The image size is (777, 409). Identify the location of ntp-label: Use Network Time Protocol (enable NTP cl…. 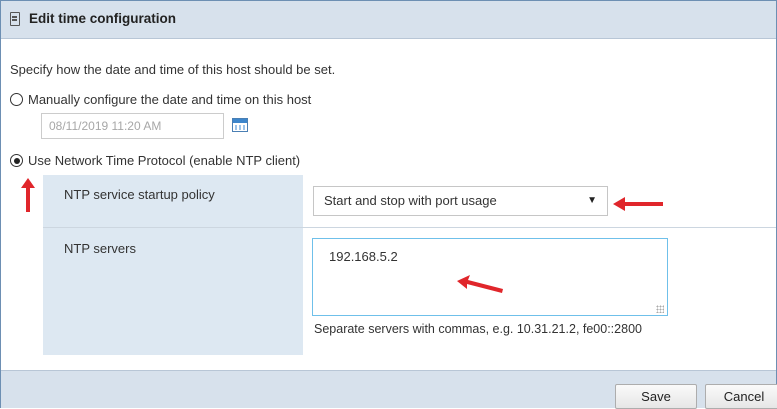
(164, 160).